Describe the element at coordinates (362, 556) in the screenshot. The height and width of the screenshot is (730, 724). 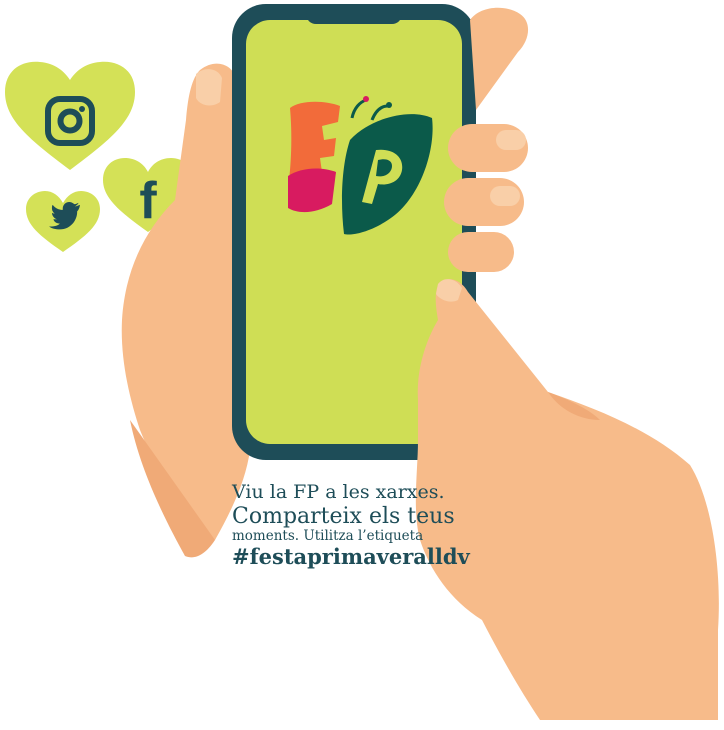
I see `hashtag: #festaprimaveralldv` at that location.